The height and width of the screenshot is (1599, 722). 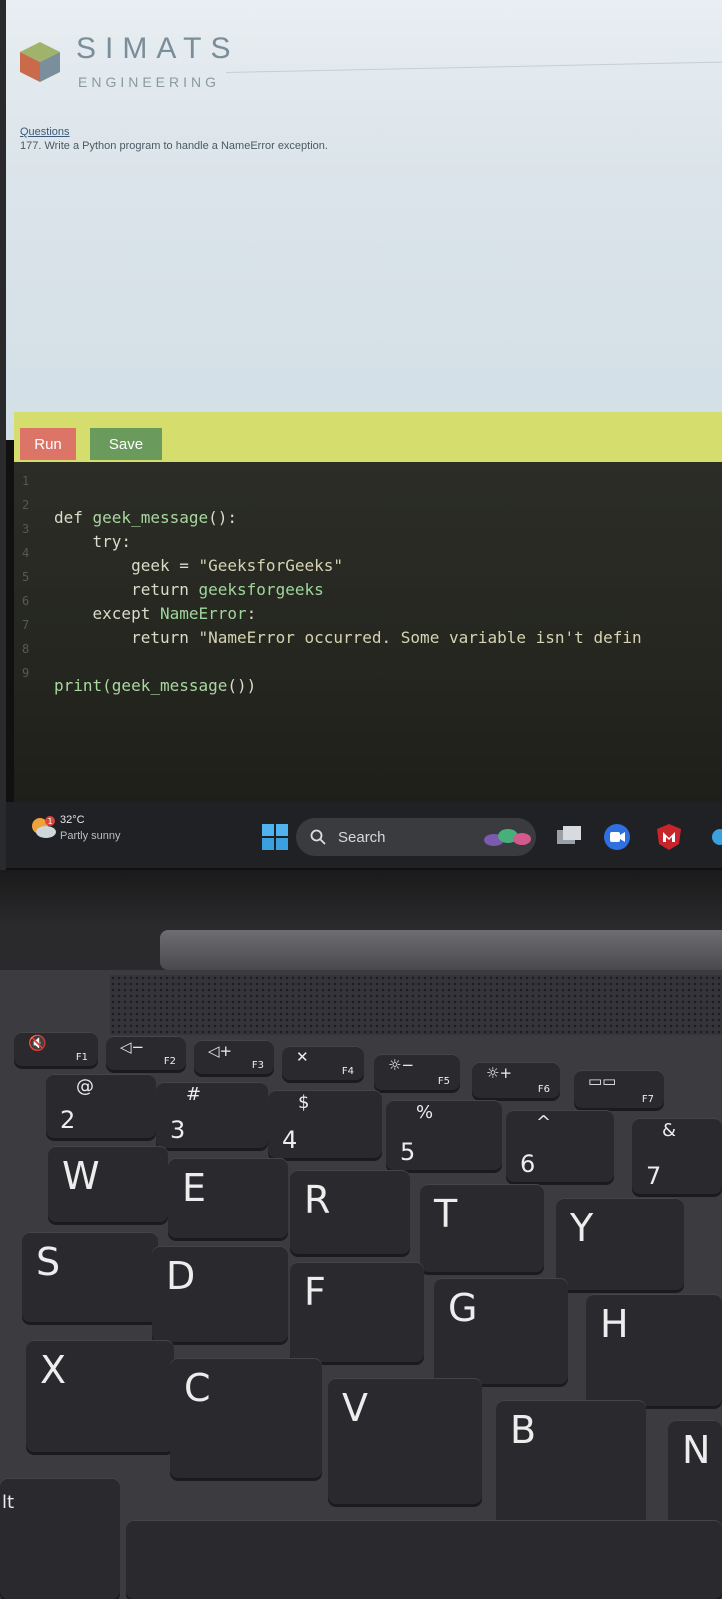 What do you see at coordinates (677, 1156) in the screenshot?
I see `key-7: & 7` at bounding box center [677, 1156].